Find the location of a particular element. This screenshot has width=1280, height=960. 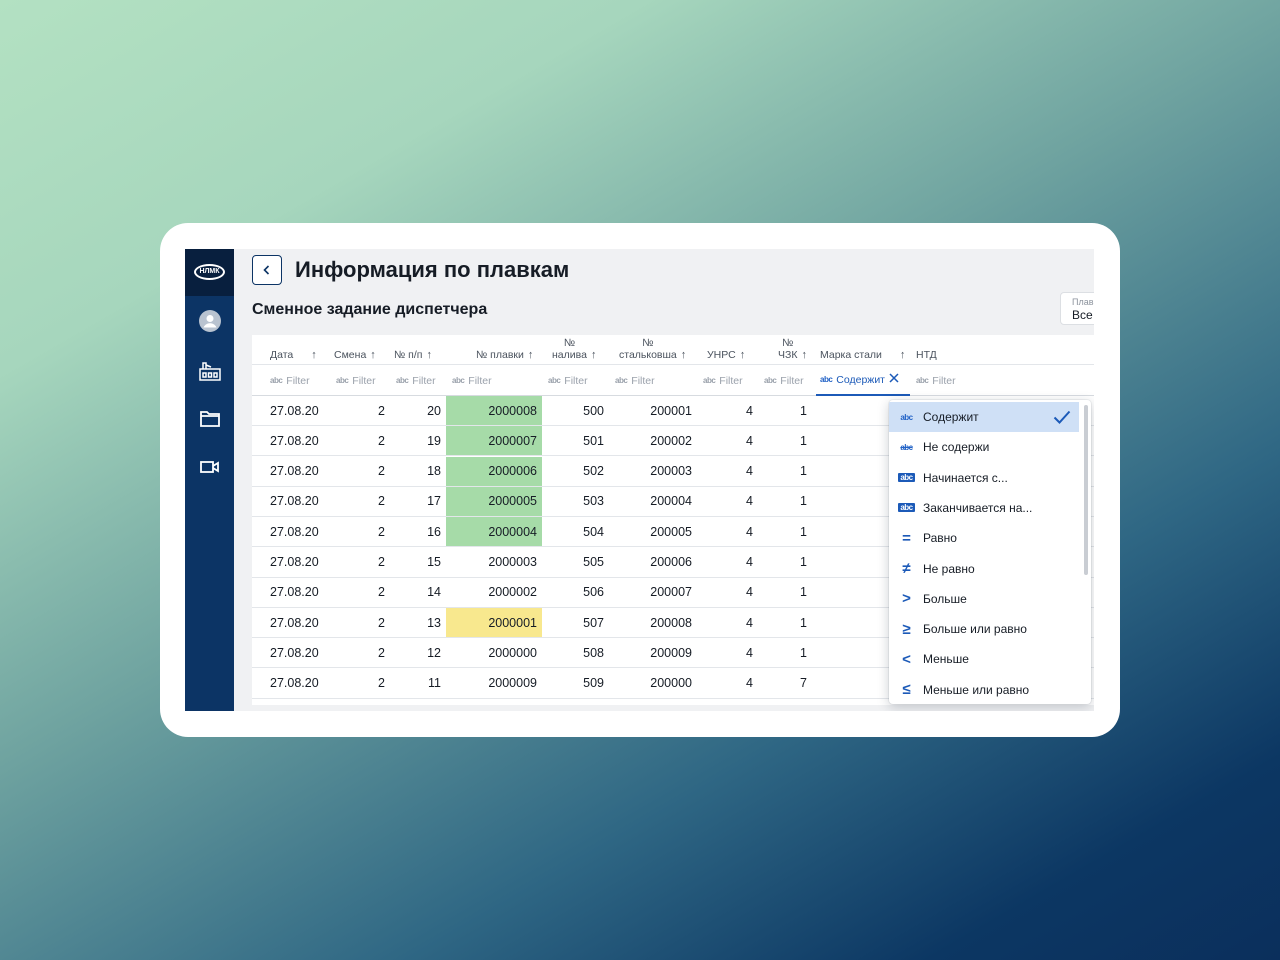

column-header-shift: Смена ↑ is located at coordinates (360, 350).